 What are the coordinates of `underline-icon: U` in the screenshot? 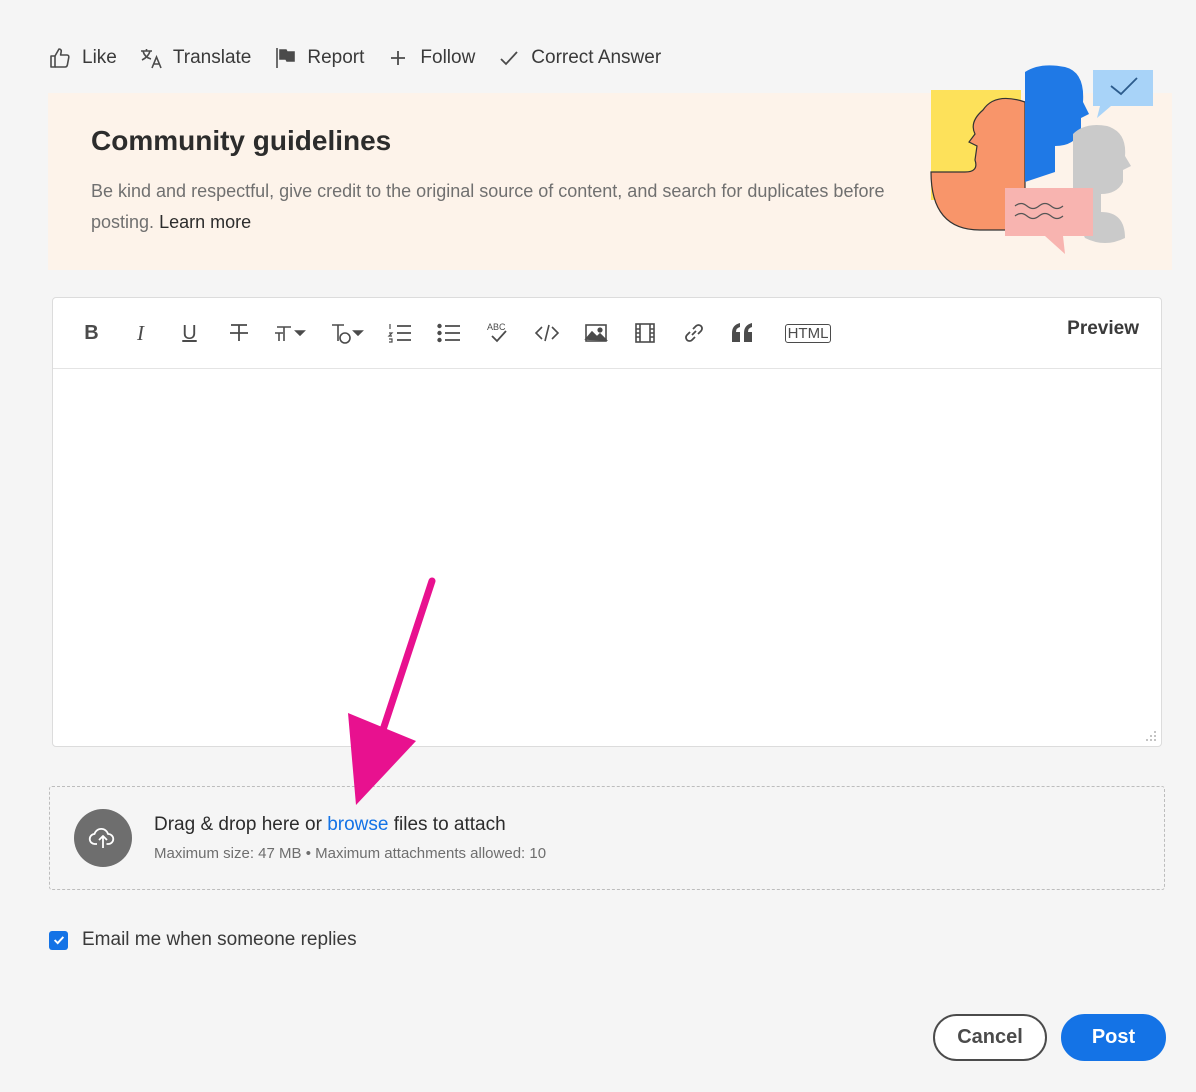 It's located at (189, 332).